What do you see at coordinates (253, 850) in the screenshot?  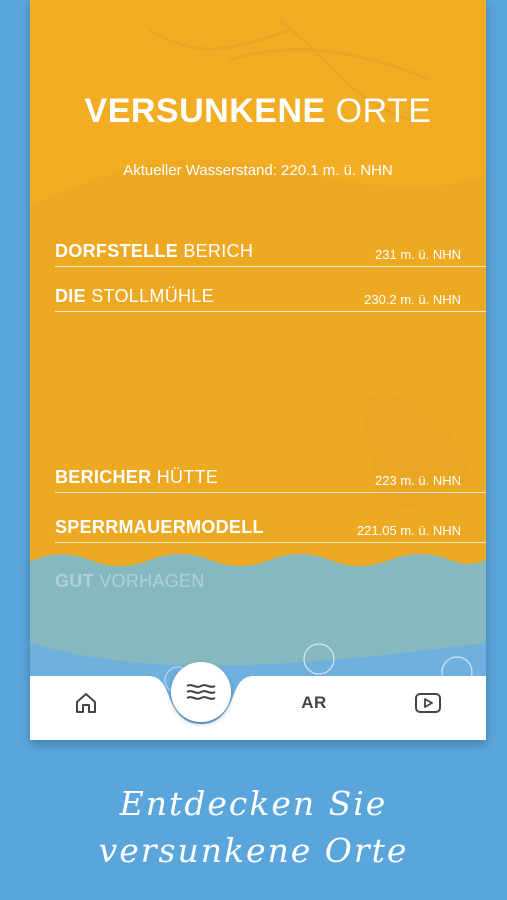 I see `slogan-line-2: versunkene Orte` at bounding box center [253, 850].